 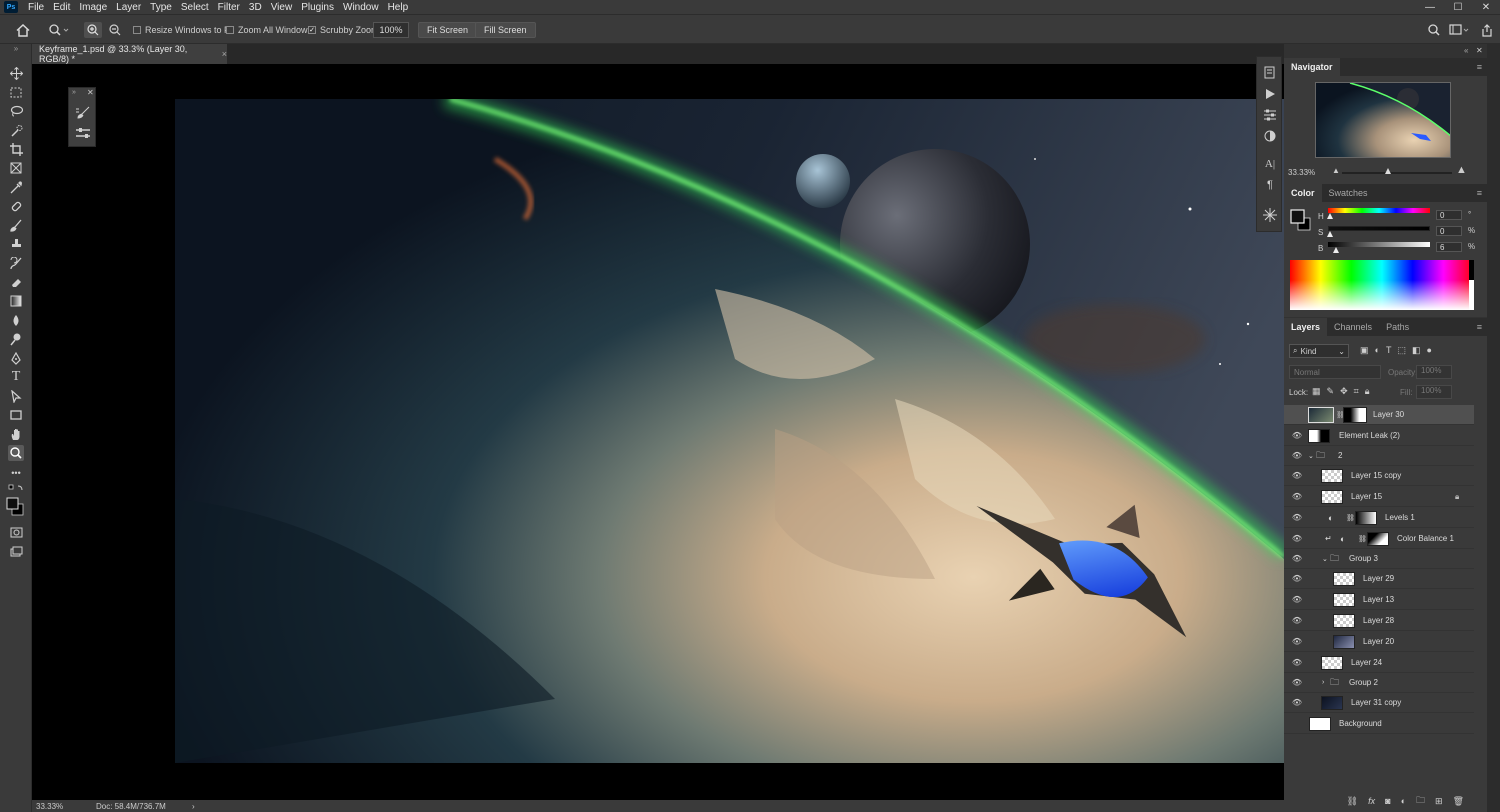 I want to click on marquee-tool-icon, so click(x=16, y=92).